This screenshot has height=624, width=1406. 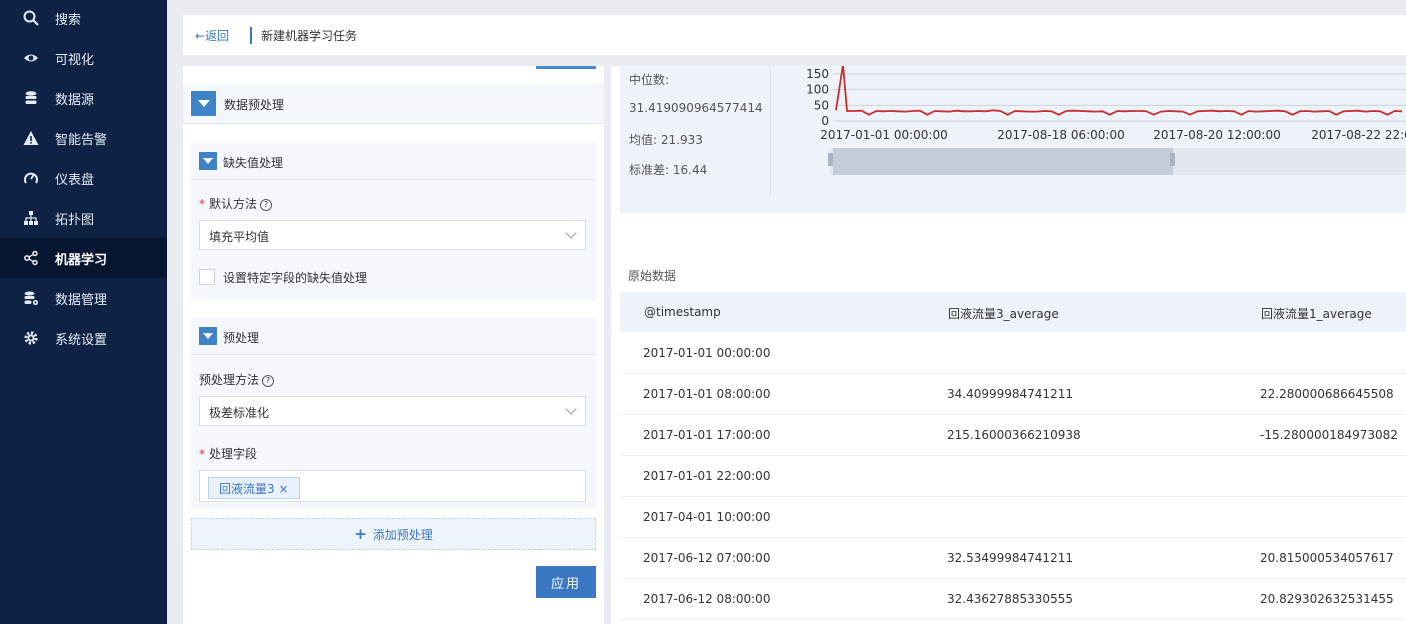 What do you see at coordinates (75, 100) in the screenshot?
I see `sidebar-item-label: 数据源` at bounding box center [75, 100].